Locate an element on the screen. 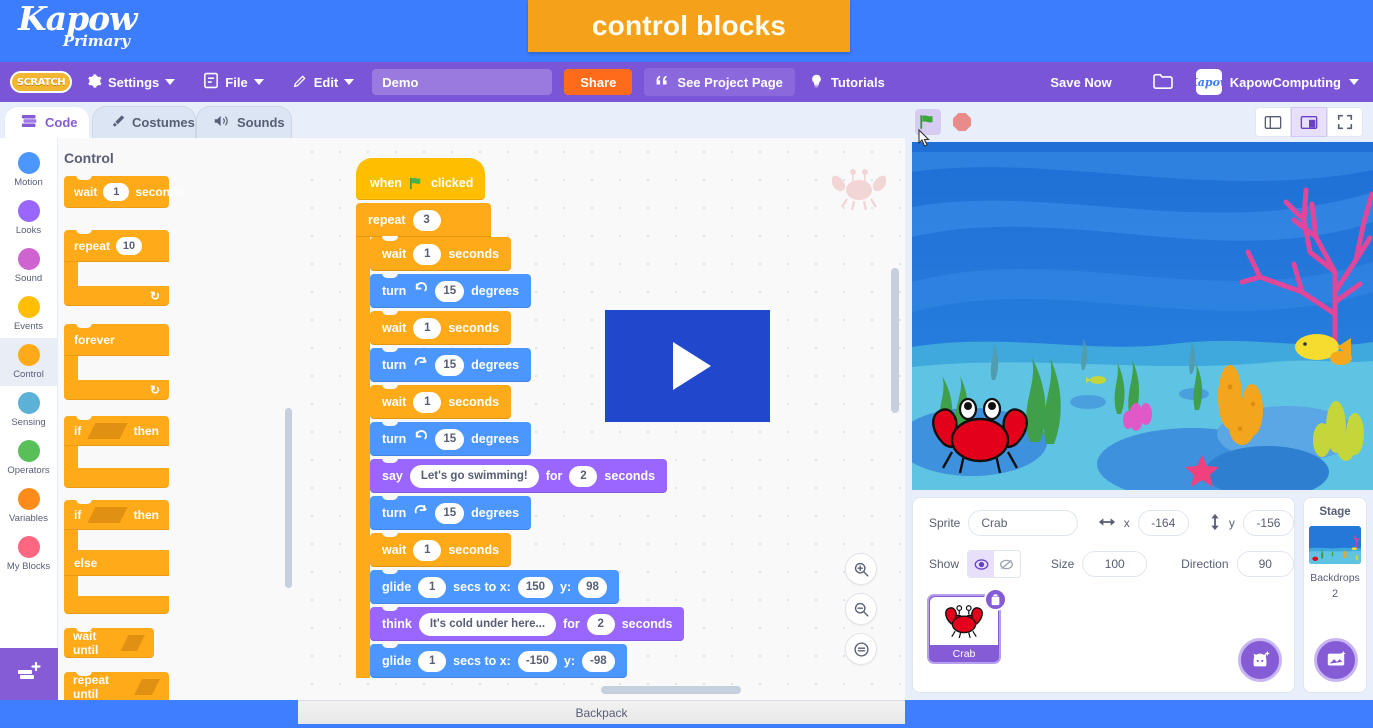  category-sensing: Sensing is located at coordinates (29, 410).